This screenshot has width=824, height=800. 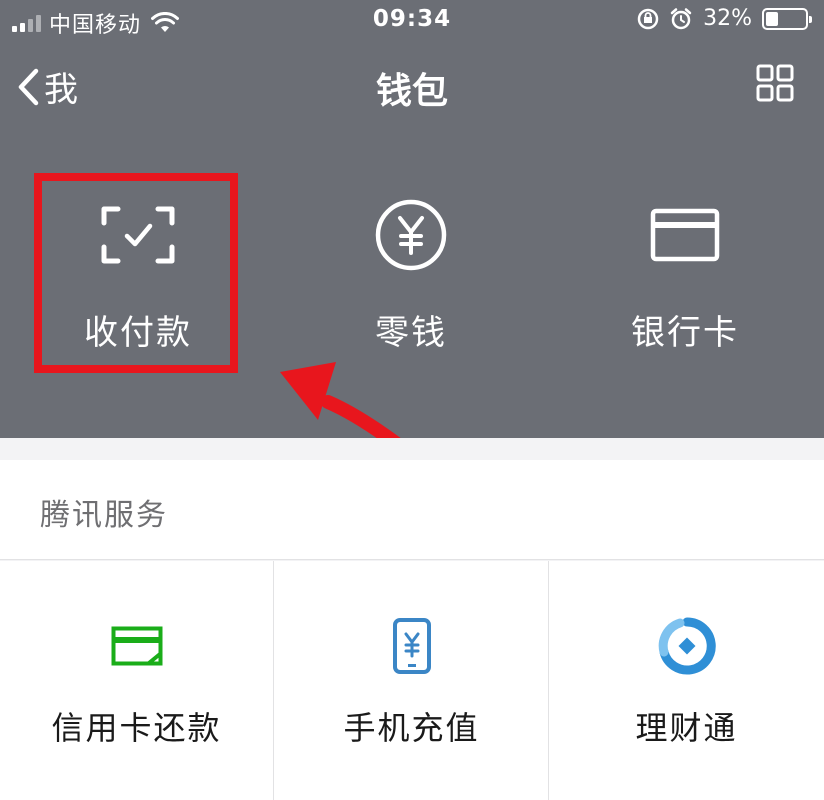 What do you see at coordinates (136, 273) in the screenshot?
I see `highlight-box` at bounding box center [136, 273].